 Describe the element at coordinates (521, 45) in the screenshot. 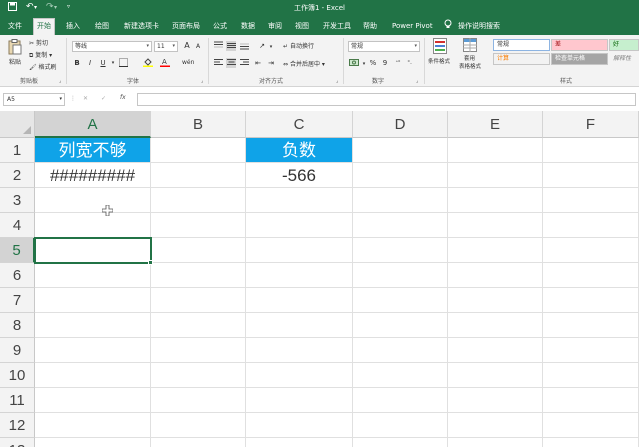

I see `style-normal: 常规` at that location.